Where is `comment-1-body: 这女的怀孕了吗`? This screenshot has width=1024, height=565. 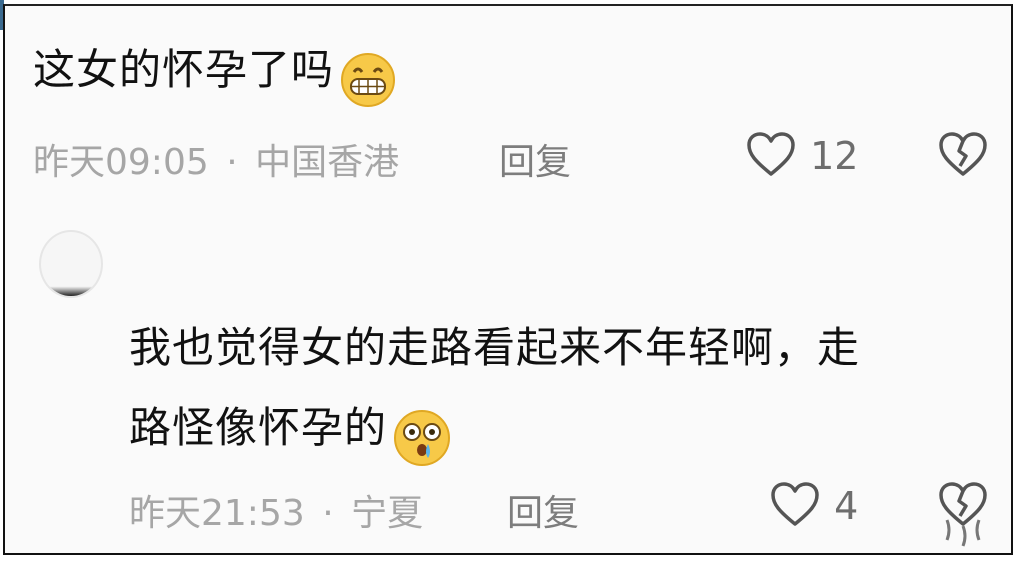 comment-1-body: 这女的怀孕了吗 is located at coordinates (215, 72).